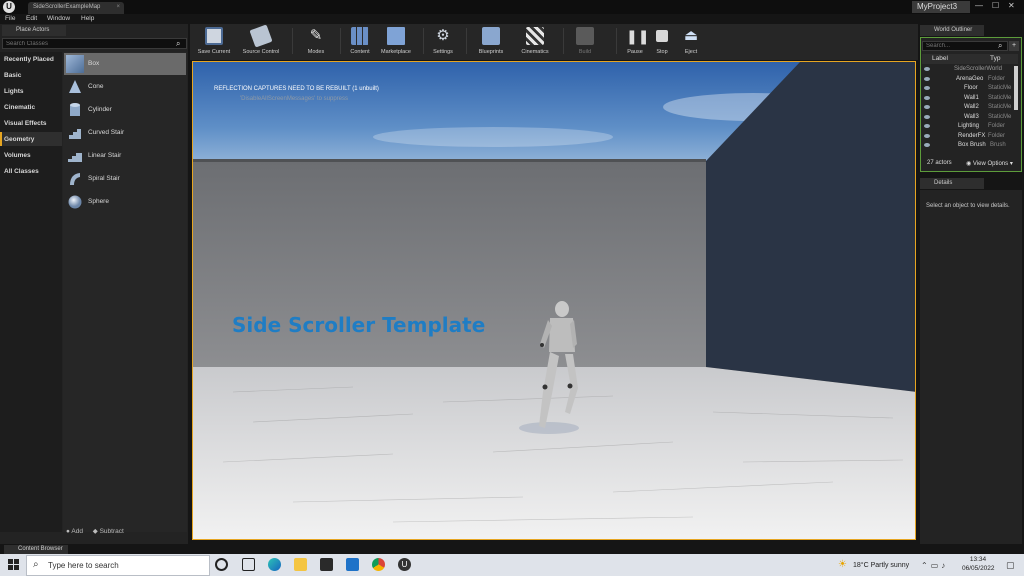 The height and width of the screenshot is (576, 1024). Describe the element at coordinates (978, 568) in the screenshot. I see `clock-date: 06/05/2022` at that location.